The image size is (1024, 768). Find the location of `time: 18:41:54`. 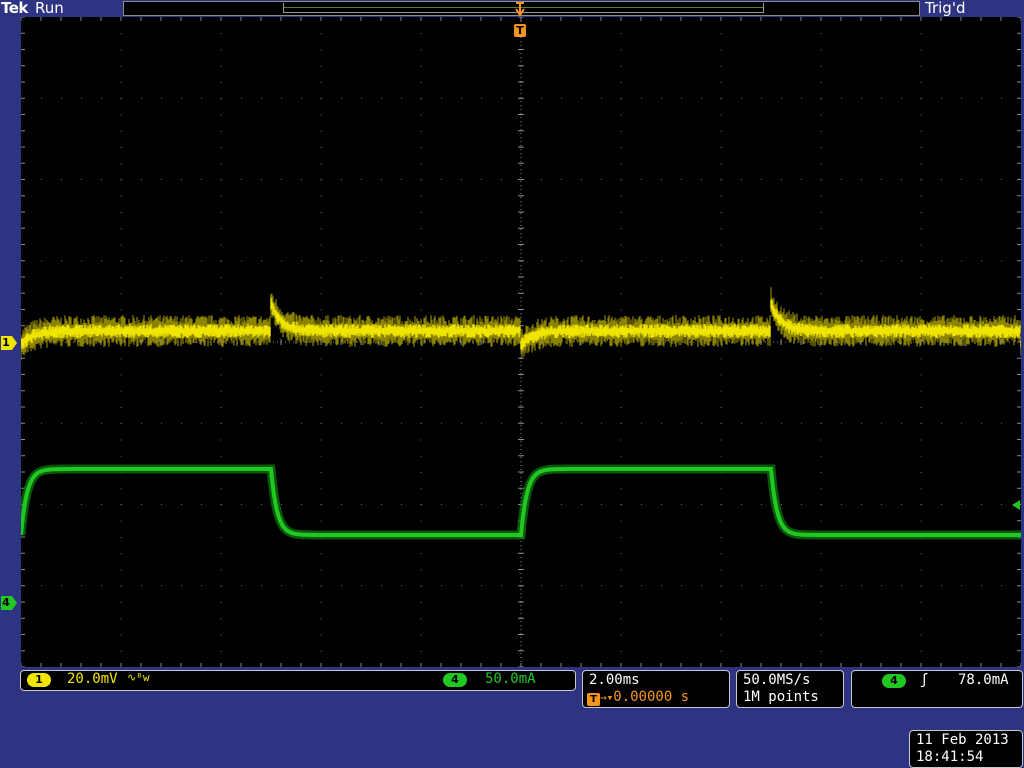

time: 18:41:54 is located at coordinates (950, 757).